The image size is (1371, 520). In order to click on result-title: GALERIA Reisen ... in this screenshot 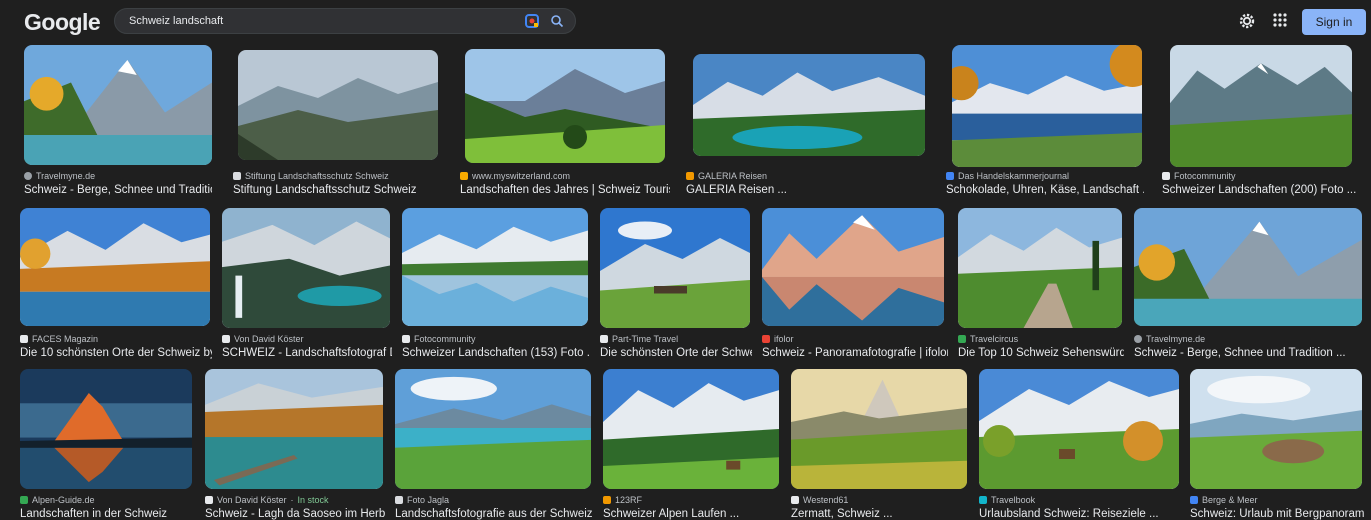, I will do `click(808, 190)`.